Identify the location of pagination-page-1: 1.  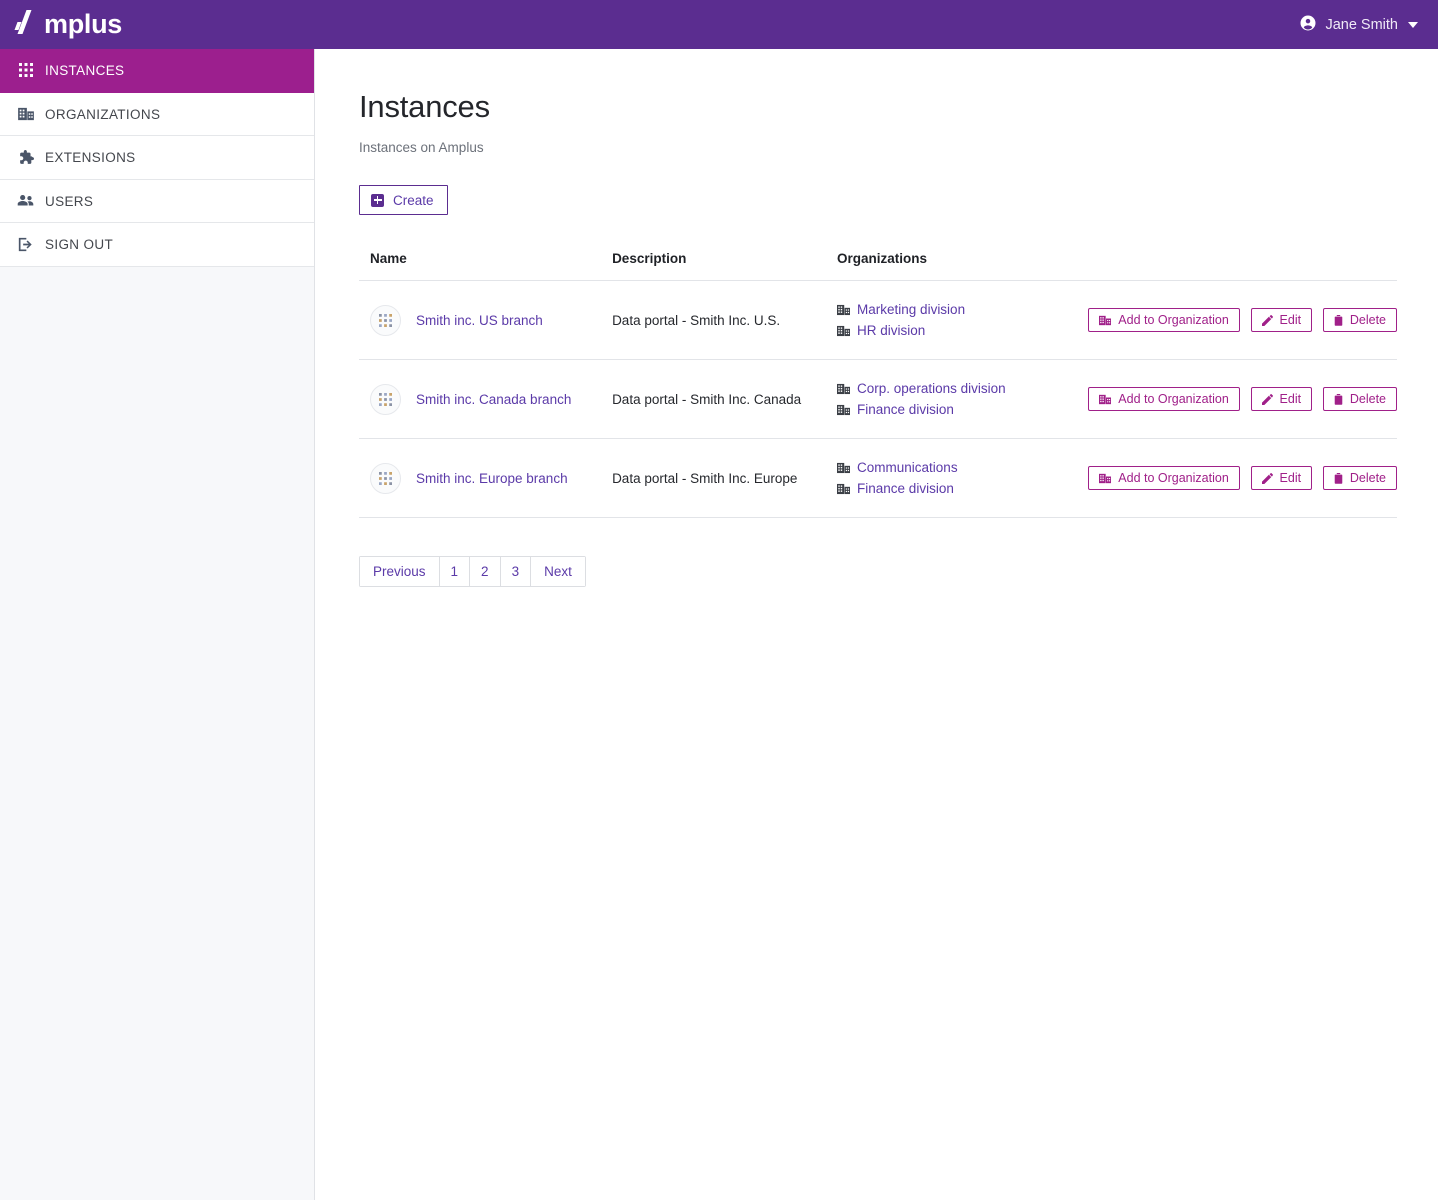
(454, 572).